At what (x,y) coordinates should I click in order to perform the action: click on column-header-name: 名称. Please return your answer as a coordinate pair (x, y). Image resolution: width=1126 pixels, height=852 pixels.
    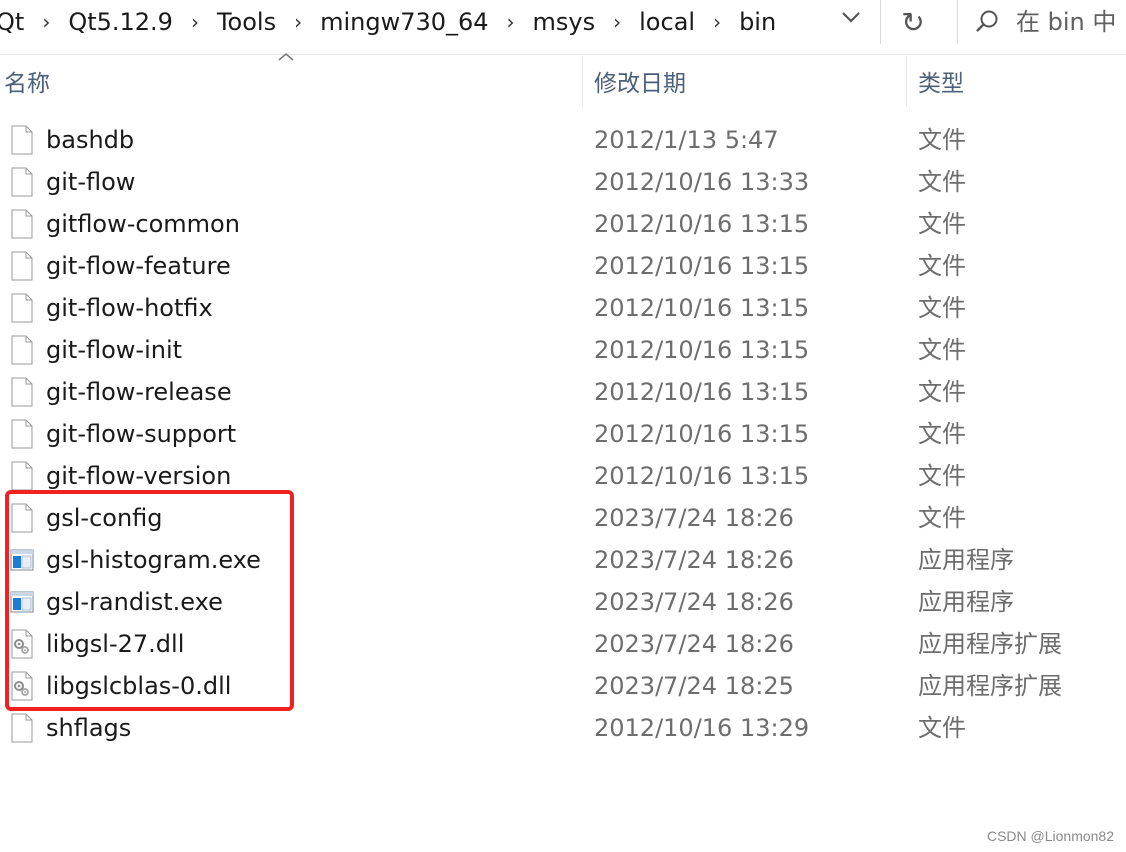
    Looking at the image, I should click on (290, 81).